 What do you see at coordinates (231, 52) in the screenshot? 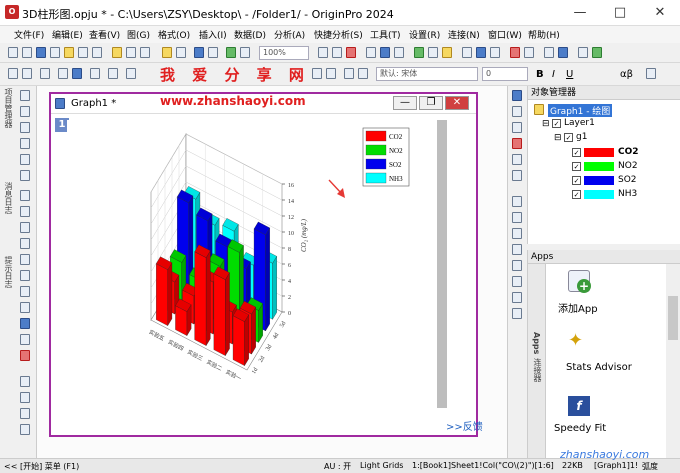
I see `import-icon` at bounding box center [231, 52].